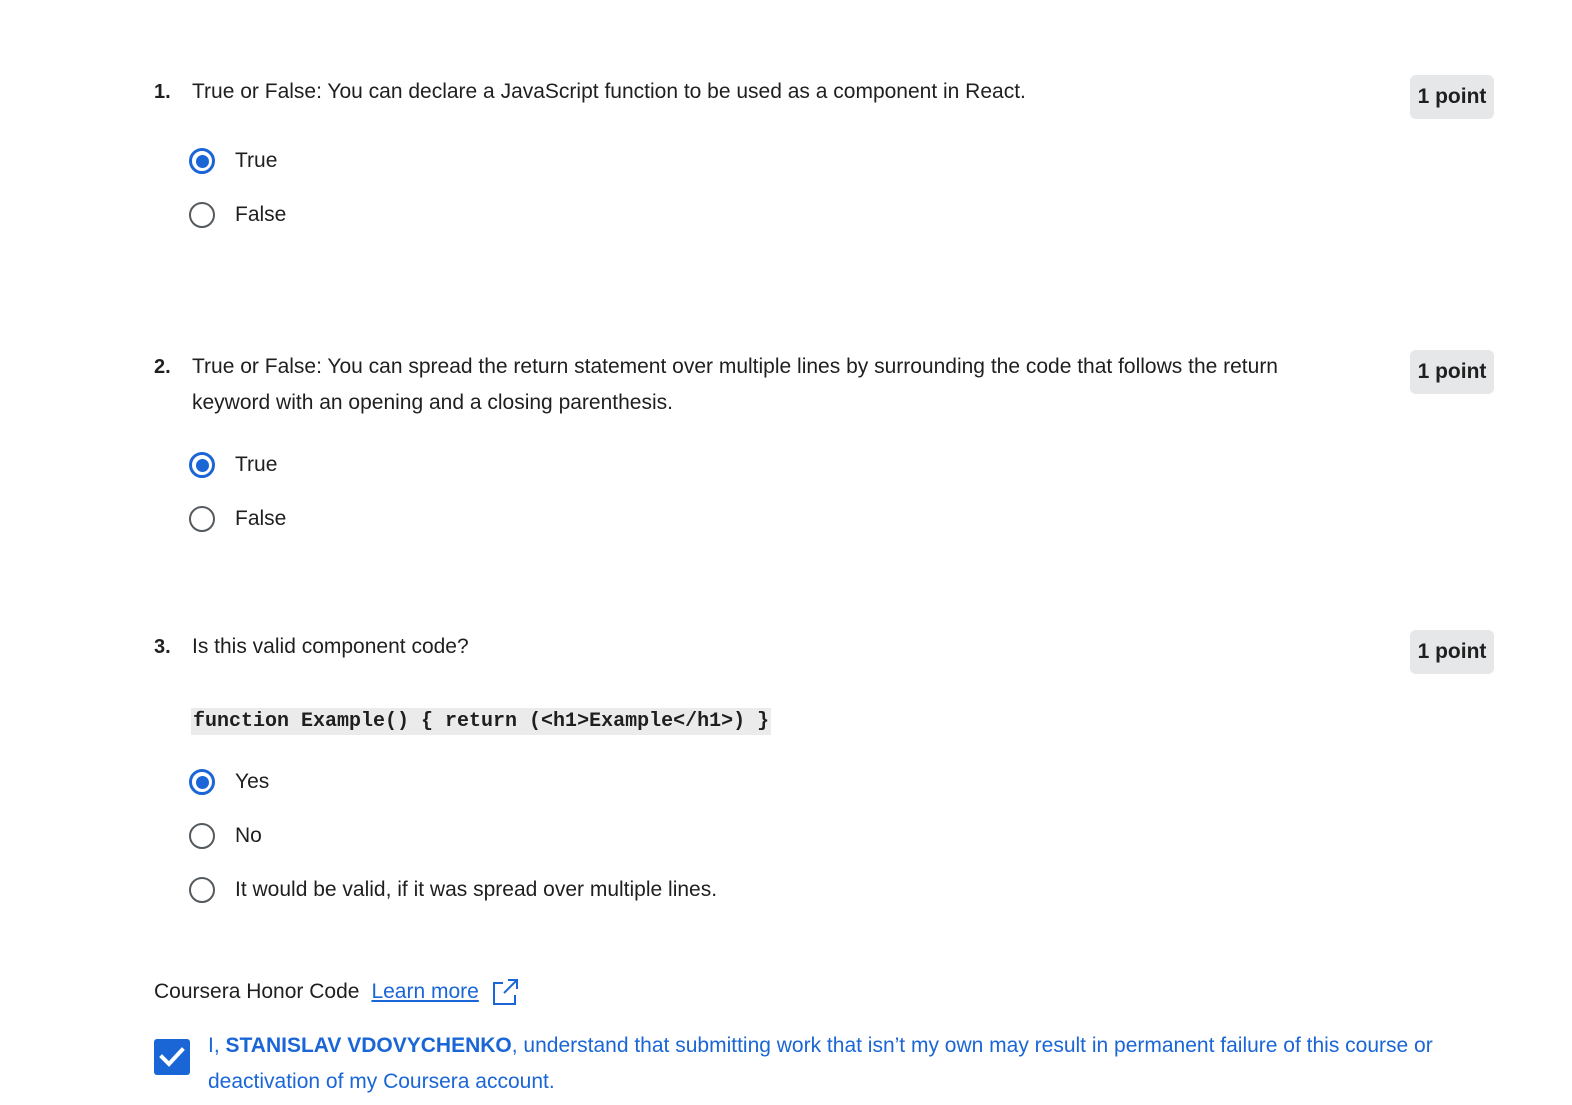 This screenshot has height=1105, width=1572. Describe the element at coordinates (248, 835) in the screenshot. I see `option-label: No` at that location.